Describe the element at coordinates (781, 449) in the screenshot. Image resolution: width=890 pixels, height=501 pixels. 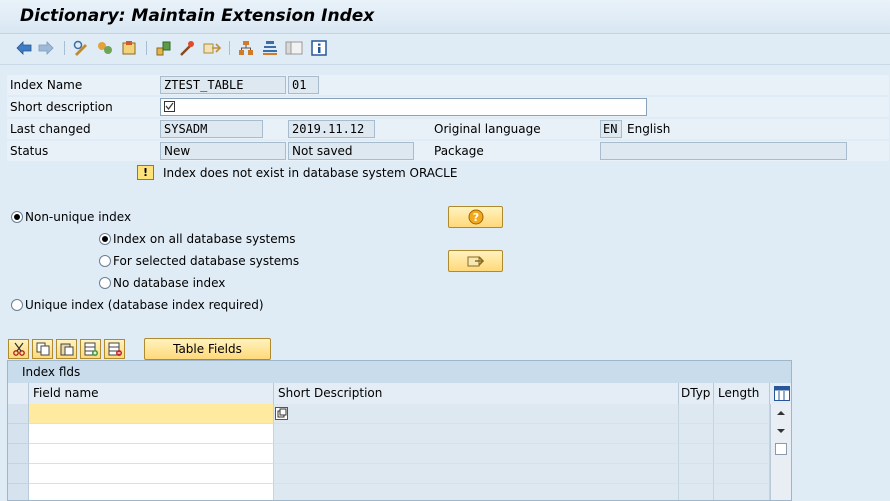
I see `scroll-thumb` at that location.